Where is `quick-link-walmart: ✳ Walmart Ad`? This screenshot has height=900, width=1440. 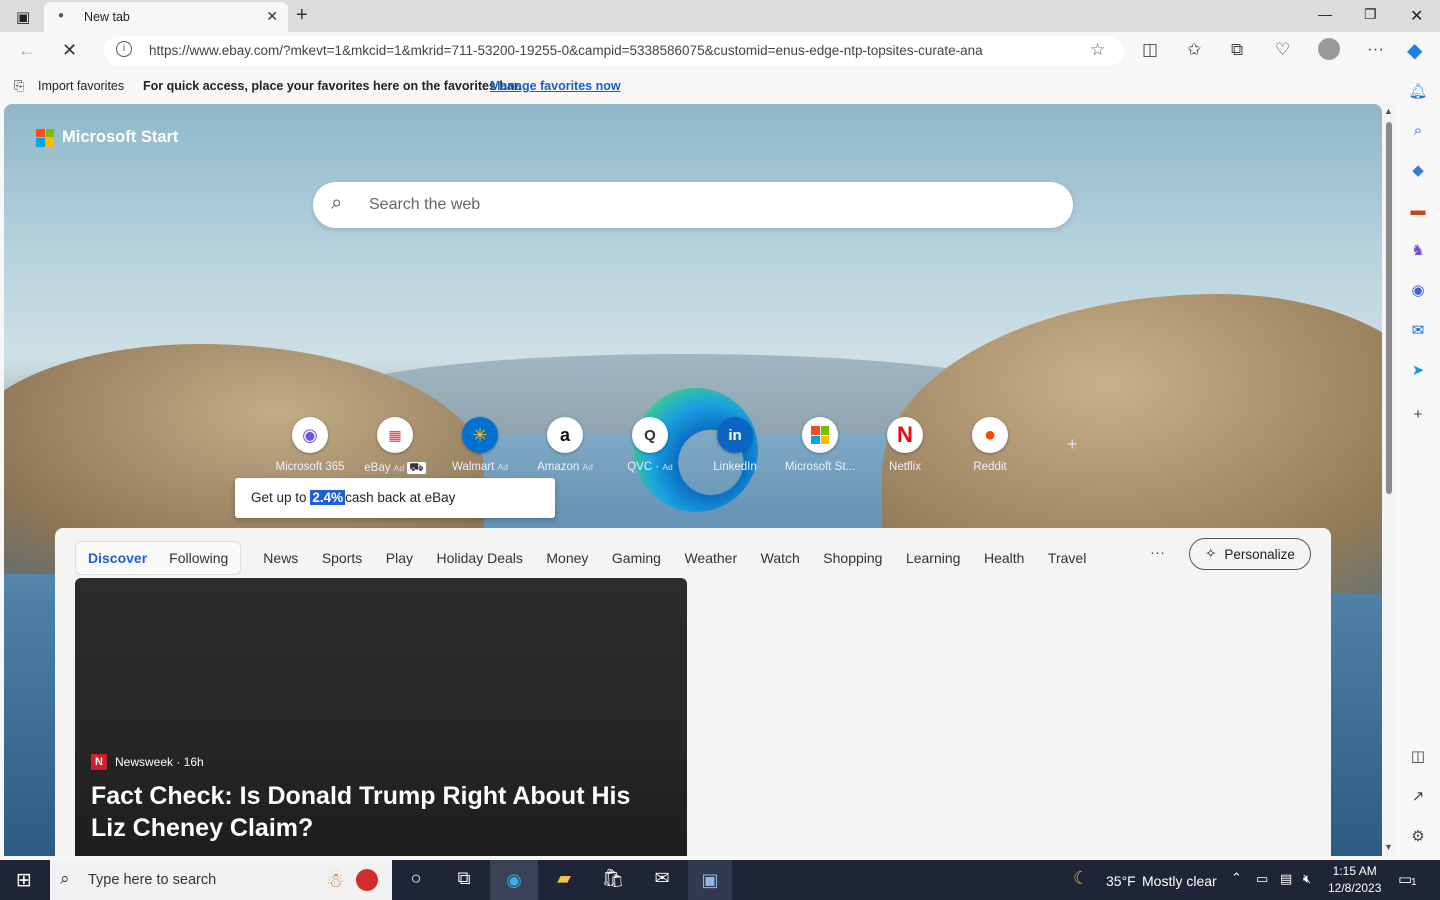 quick-link-walmart: ✳ Walmart Ad is located at coordinates (480, 445).